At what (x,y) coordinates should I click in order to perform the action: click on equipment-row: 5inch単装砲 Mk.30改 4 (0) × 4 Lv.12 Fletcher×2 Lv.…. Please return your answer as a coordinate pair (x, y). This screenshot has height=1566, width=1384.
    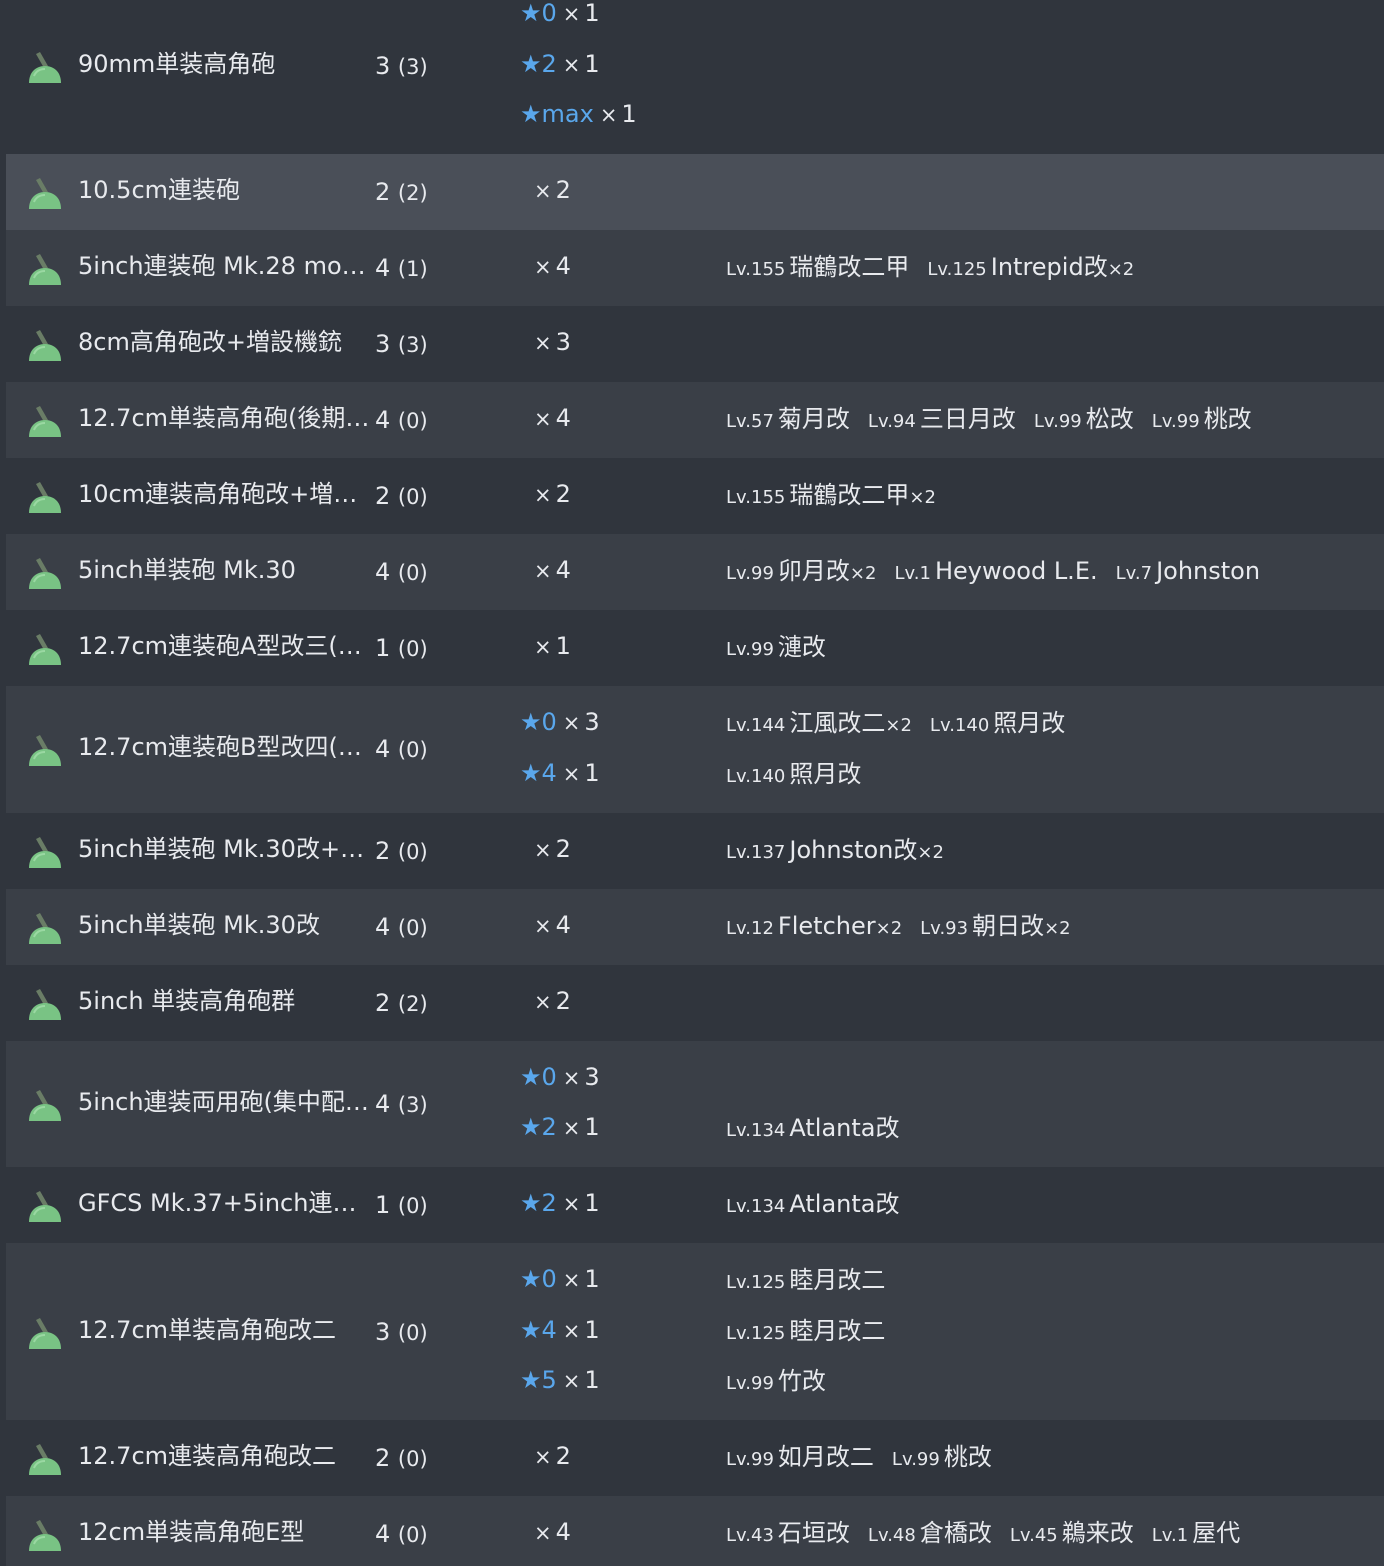
    Looking at the image, I should click on (695, 926).